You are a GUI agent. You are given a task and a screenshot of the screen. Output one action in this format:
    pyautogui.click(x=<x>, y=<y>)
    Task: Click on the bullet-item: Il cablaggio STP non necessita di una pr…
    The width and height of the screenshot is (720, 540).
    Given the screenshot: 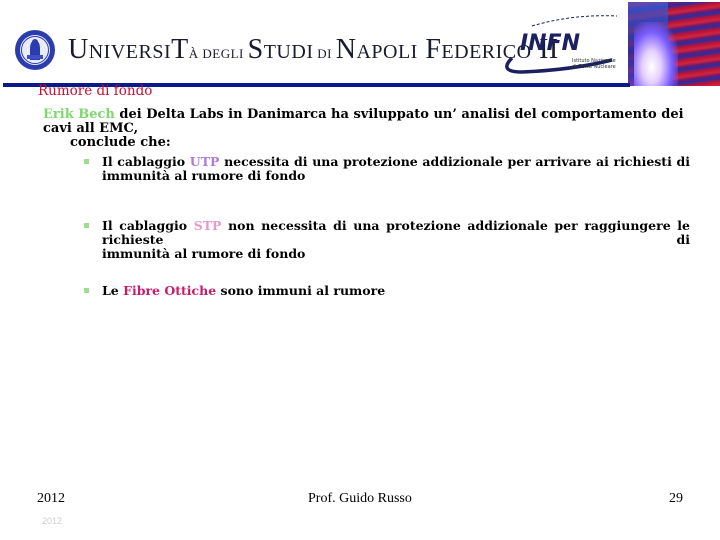 What is the action you would take?
    pyautogui.click(x=387, y=240)
    